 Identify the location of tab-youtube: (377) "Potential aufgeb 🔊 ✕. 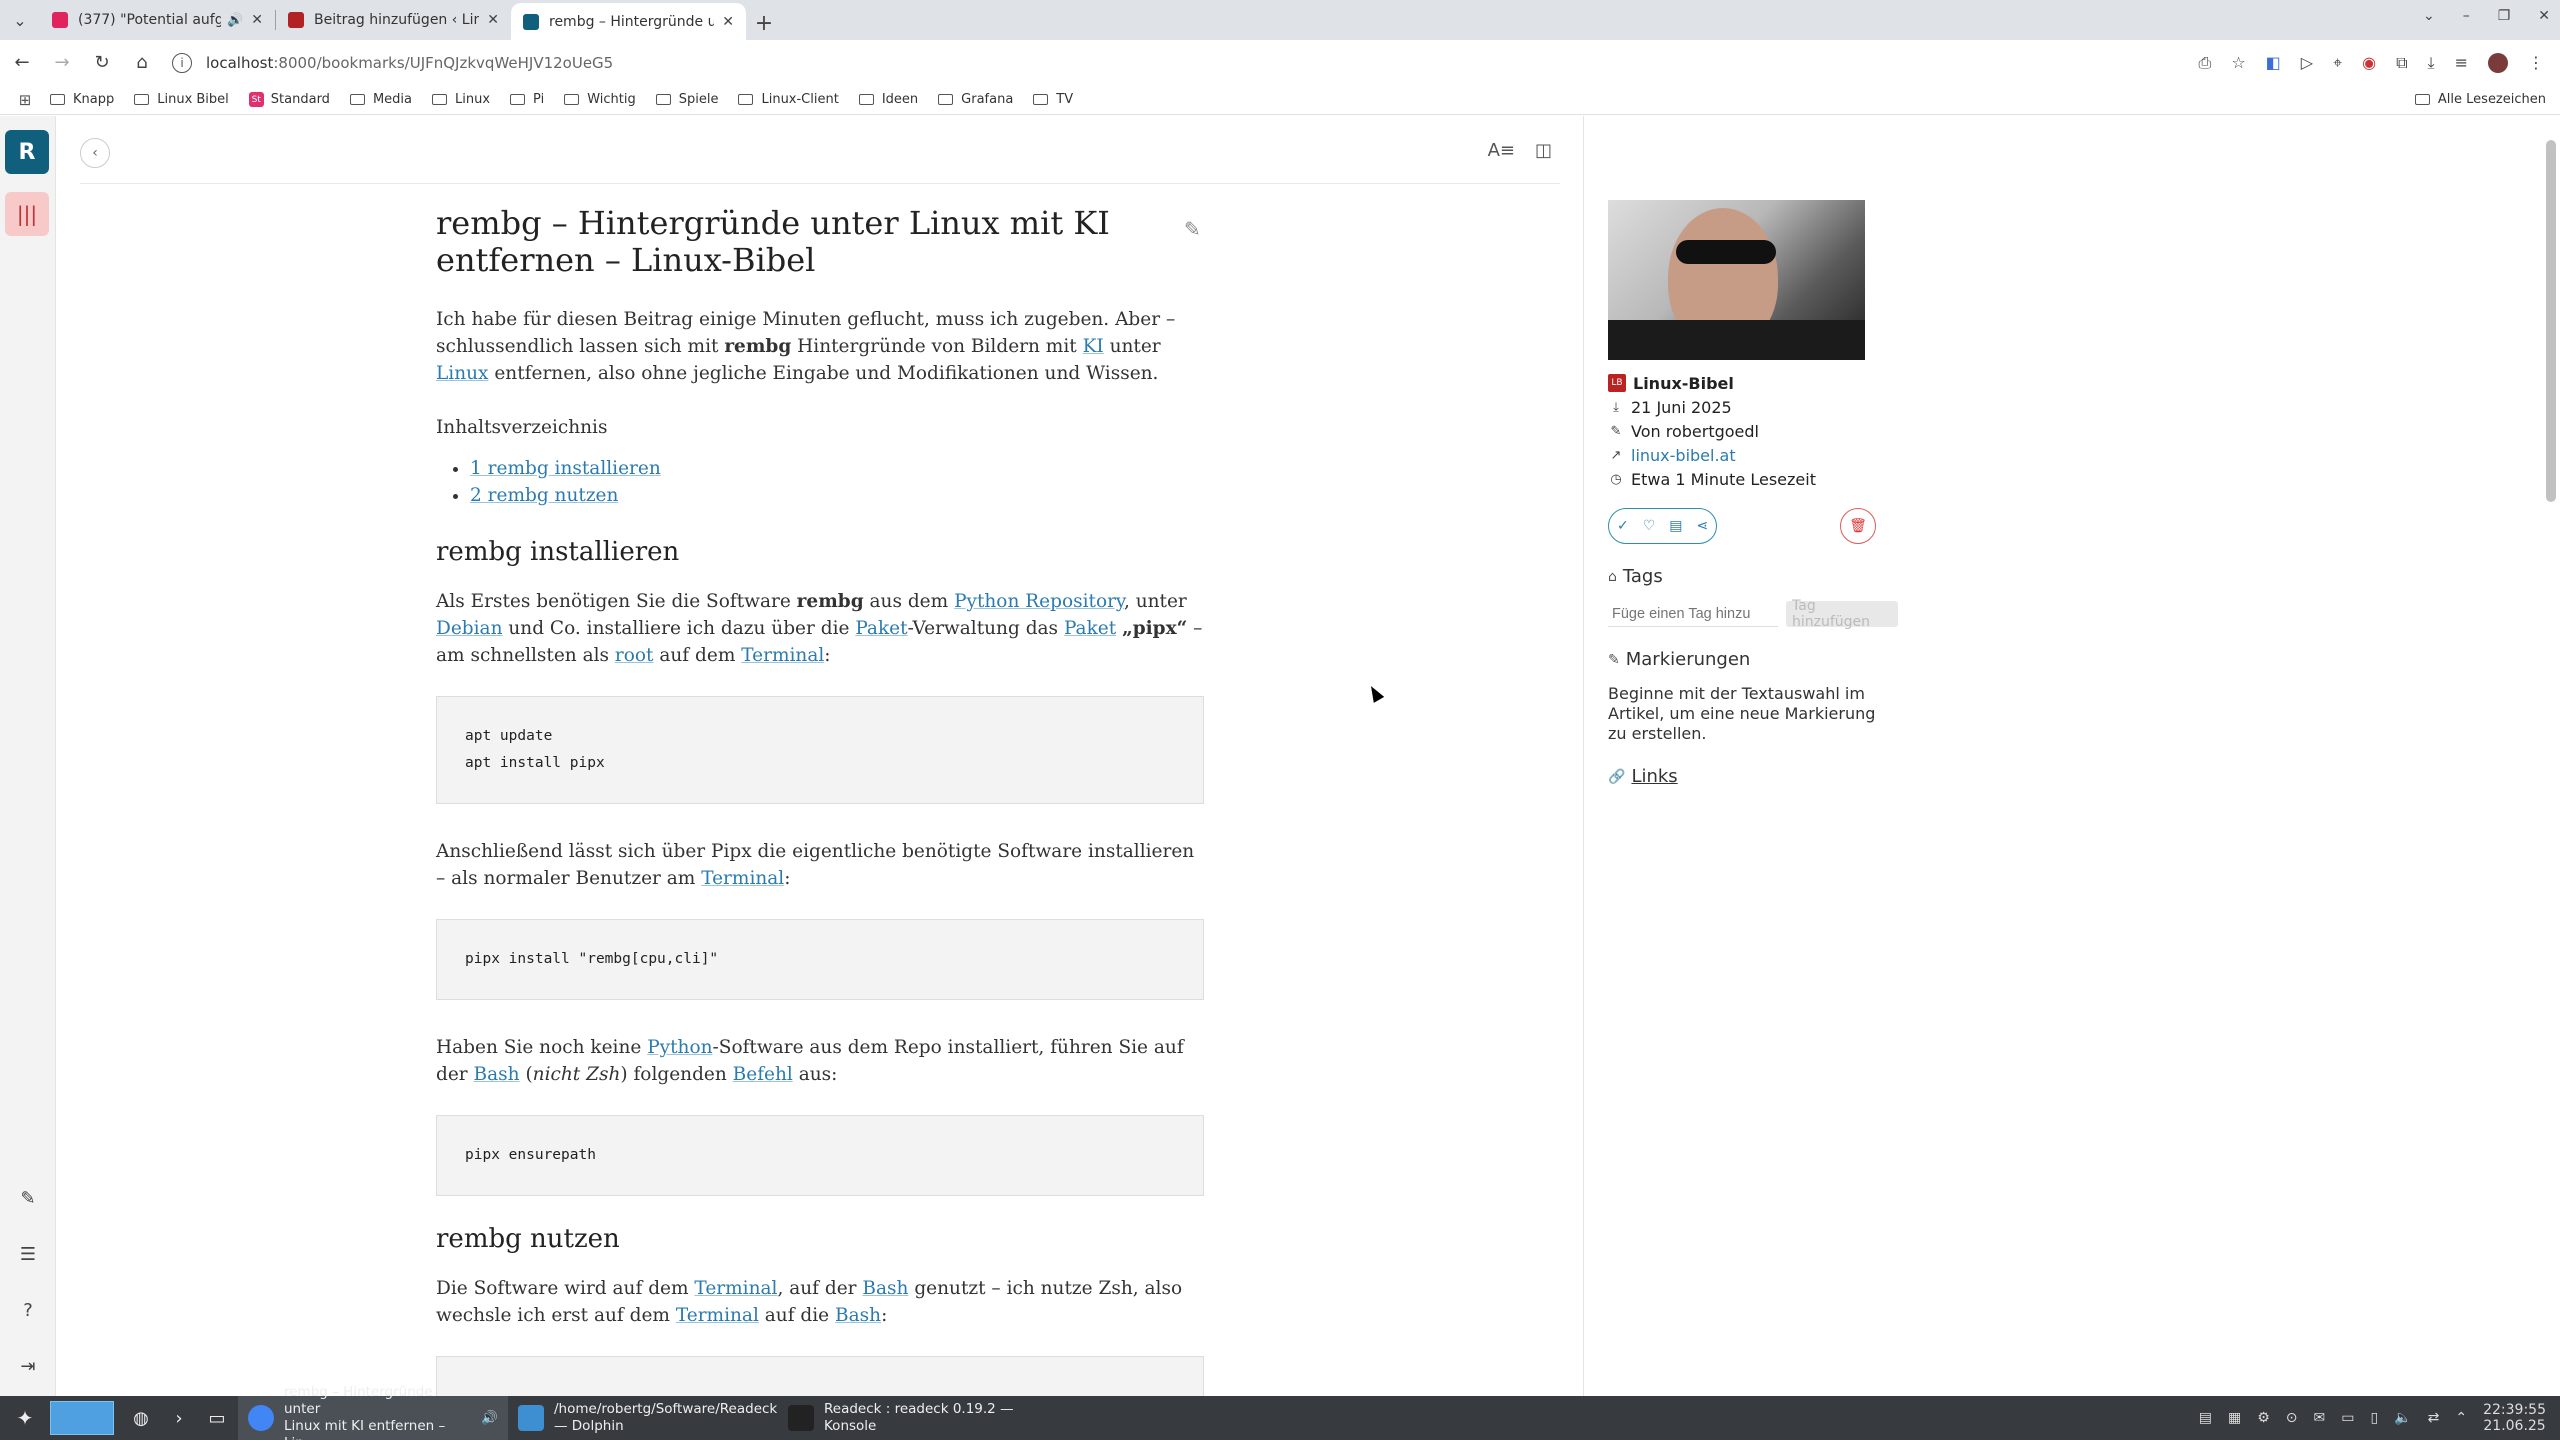
(157, 20).